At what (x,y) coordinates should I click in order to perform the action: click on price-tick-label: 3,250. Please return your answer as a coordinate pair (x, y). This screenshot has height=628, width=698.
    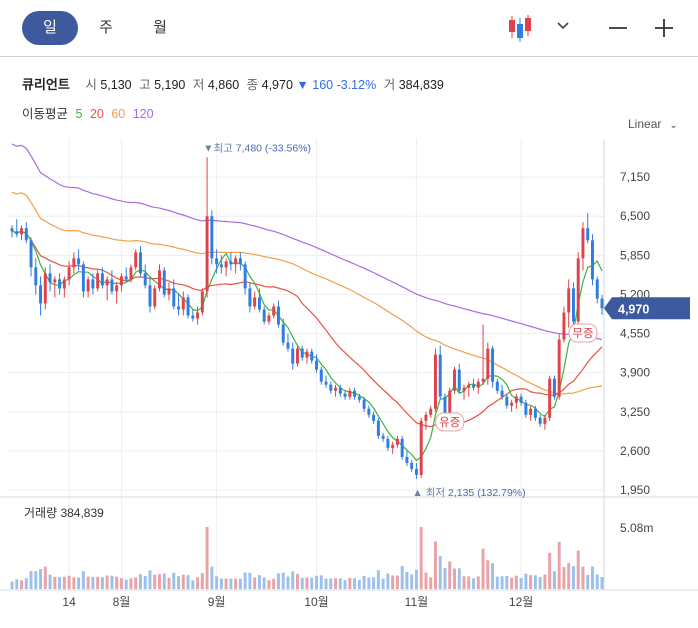
    Looking at the image, I should click on (635, 412).